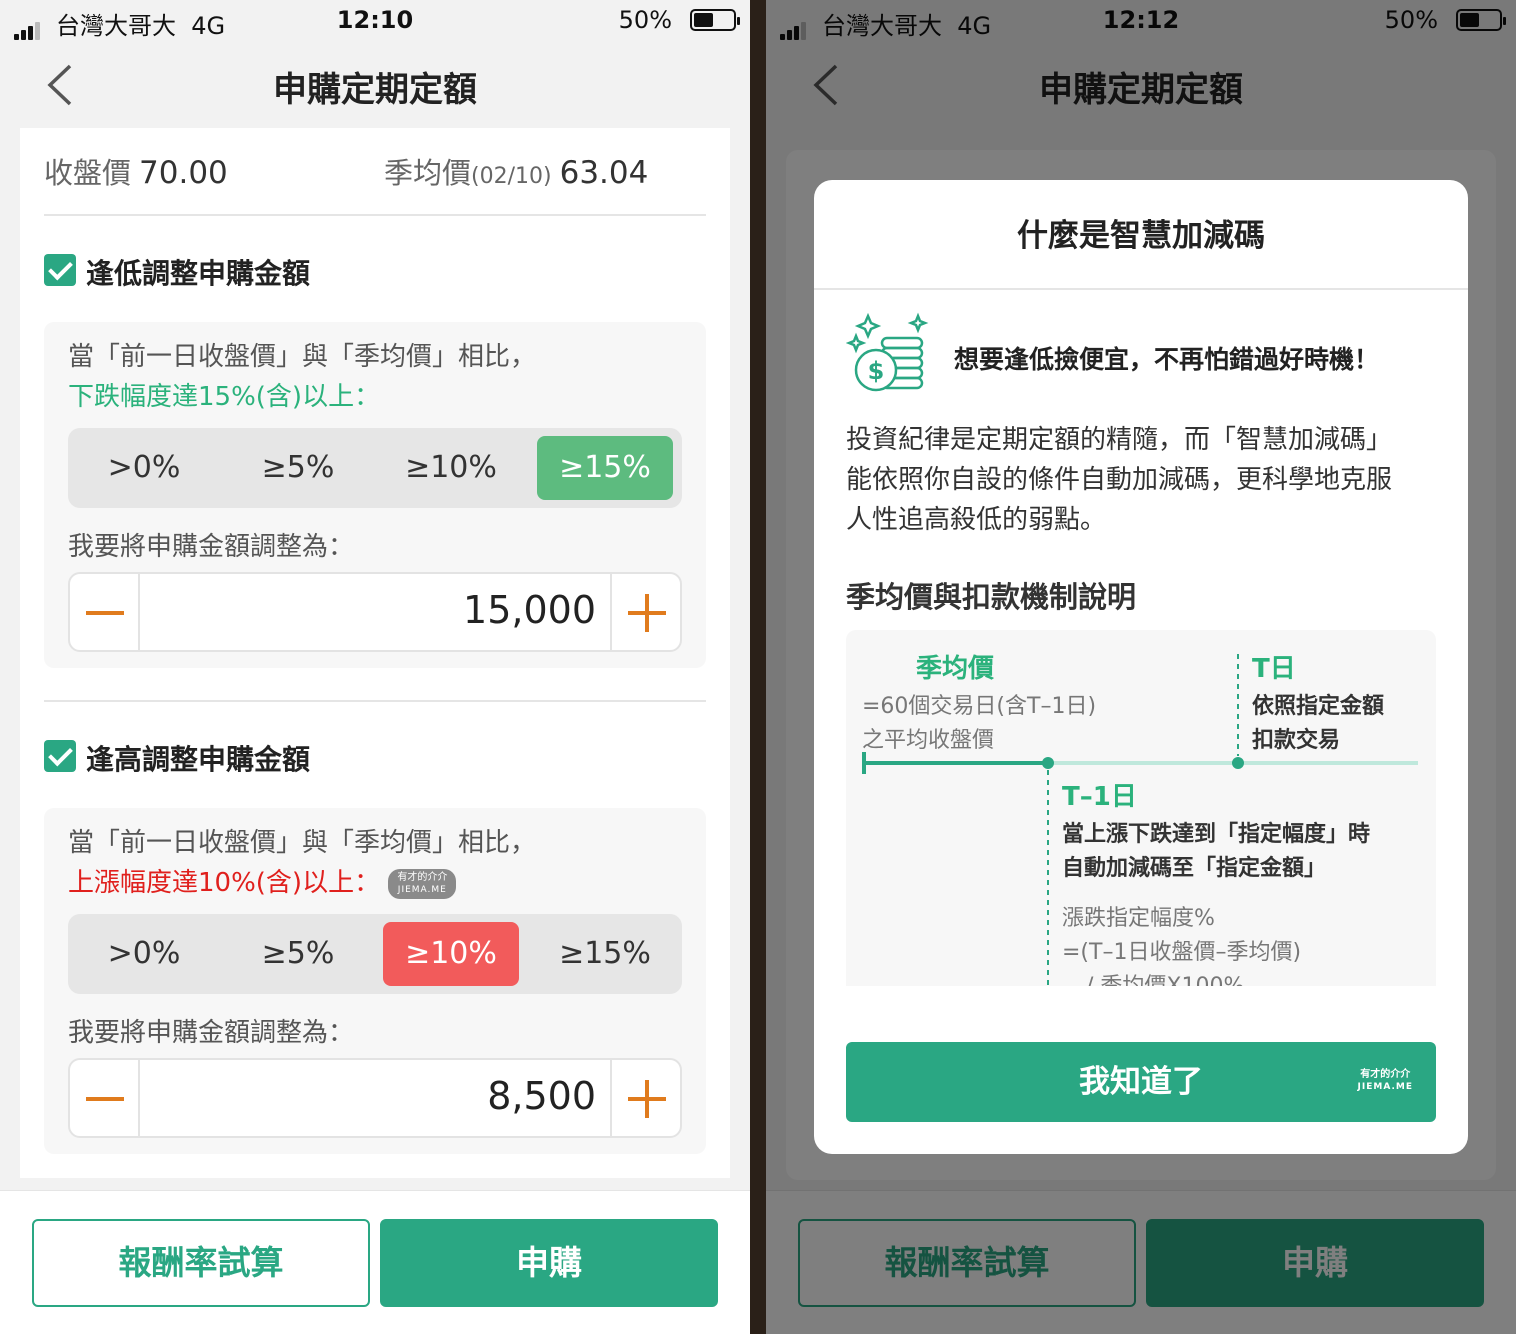  What do you see at coordinates (605, 954) in the screenshot?
I see `option-ge15: ≥15%` at bounding box center [605, 954].